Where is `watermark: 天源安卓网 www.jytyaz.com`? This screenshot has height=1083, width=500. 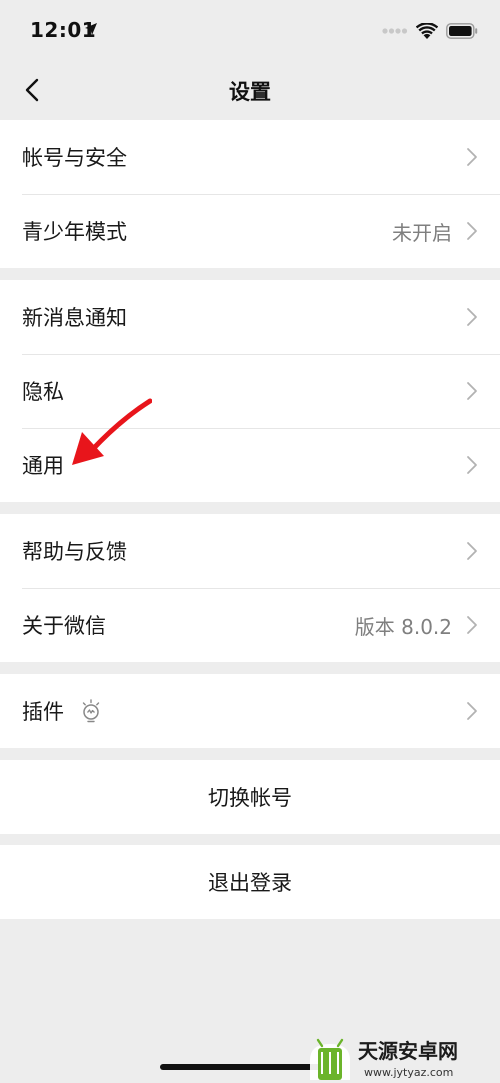 watermark: 天源安卓网 www.jytyaz.com is located at coordinates (384, 1059).